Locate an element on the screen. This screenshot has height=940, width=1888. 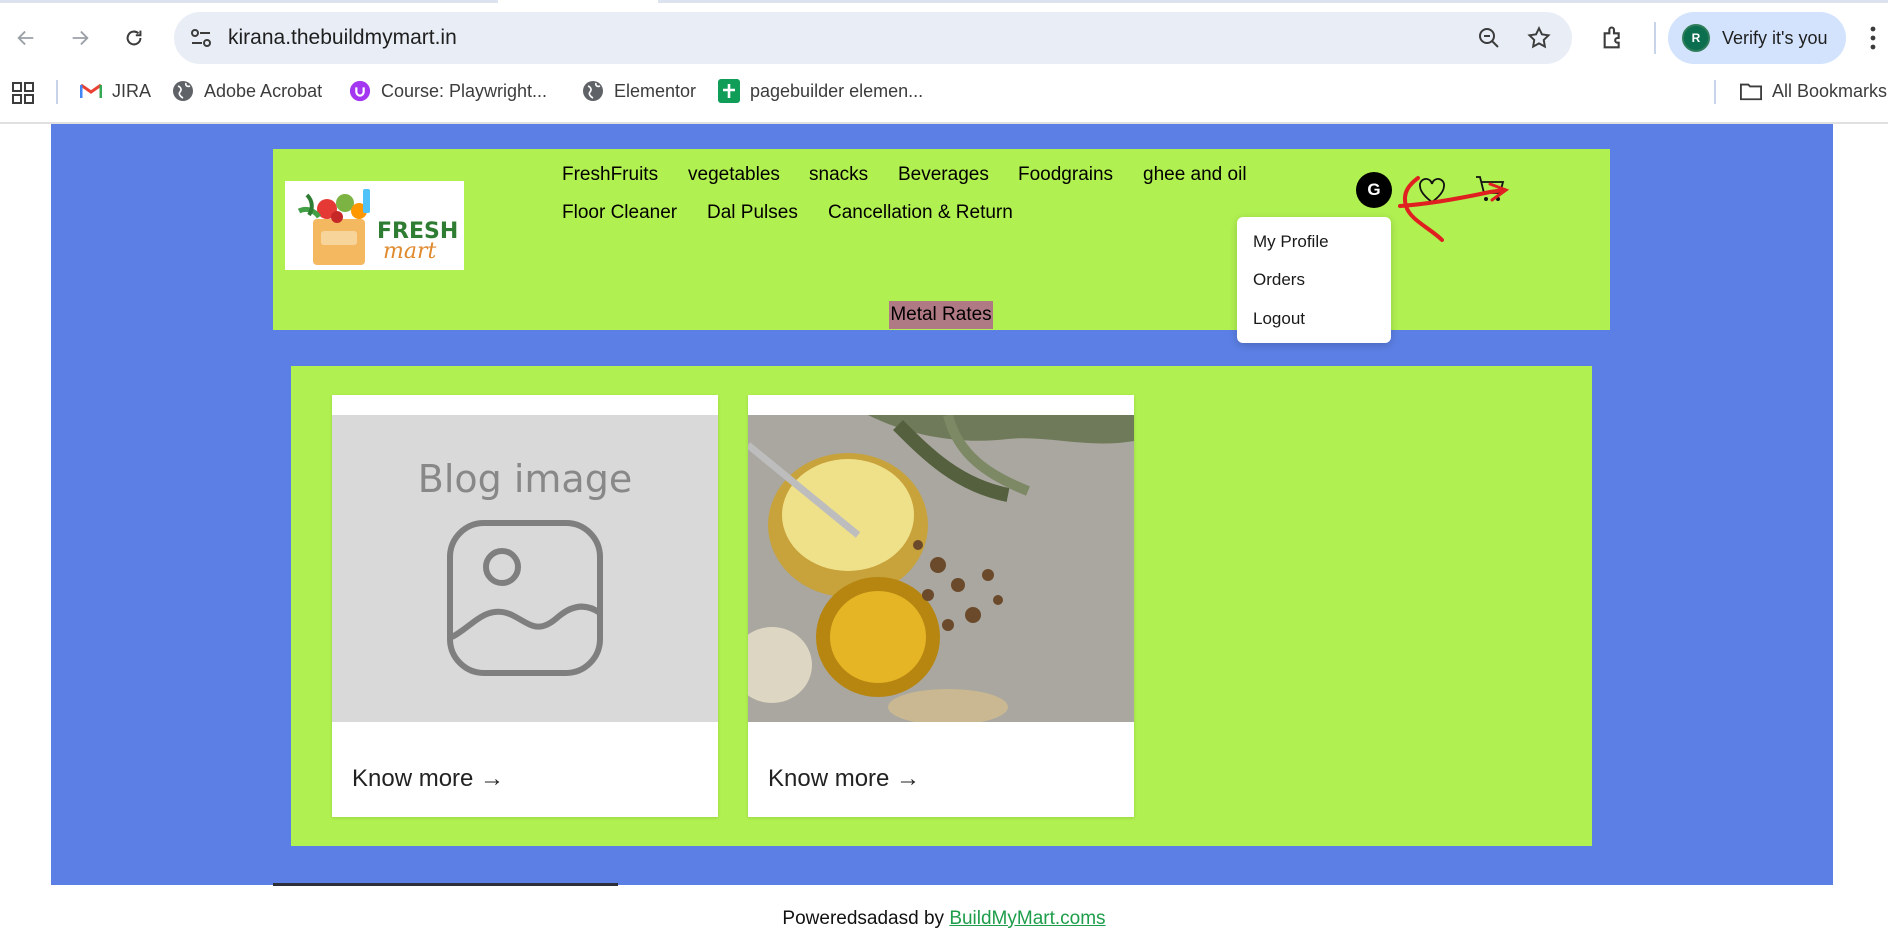
toolbar-divider is located at coordinates (1655, 38).